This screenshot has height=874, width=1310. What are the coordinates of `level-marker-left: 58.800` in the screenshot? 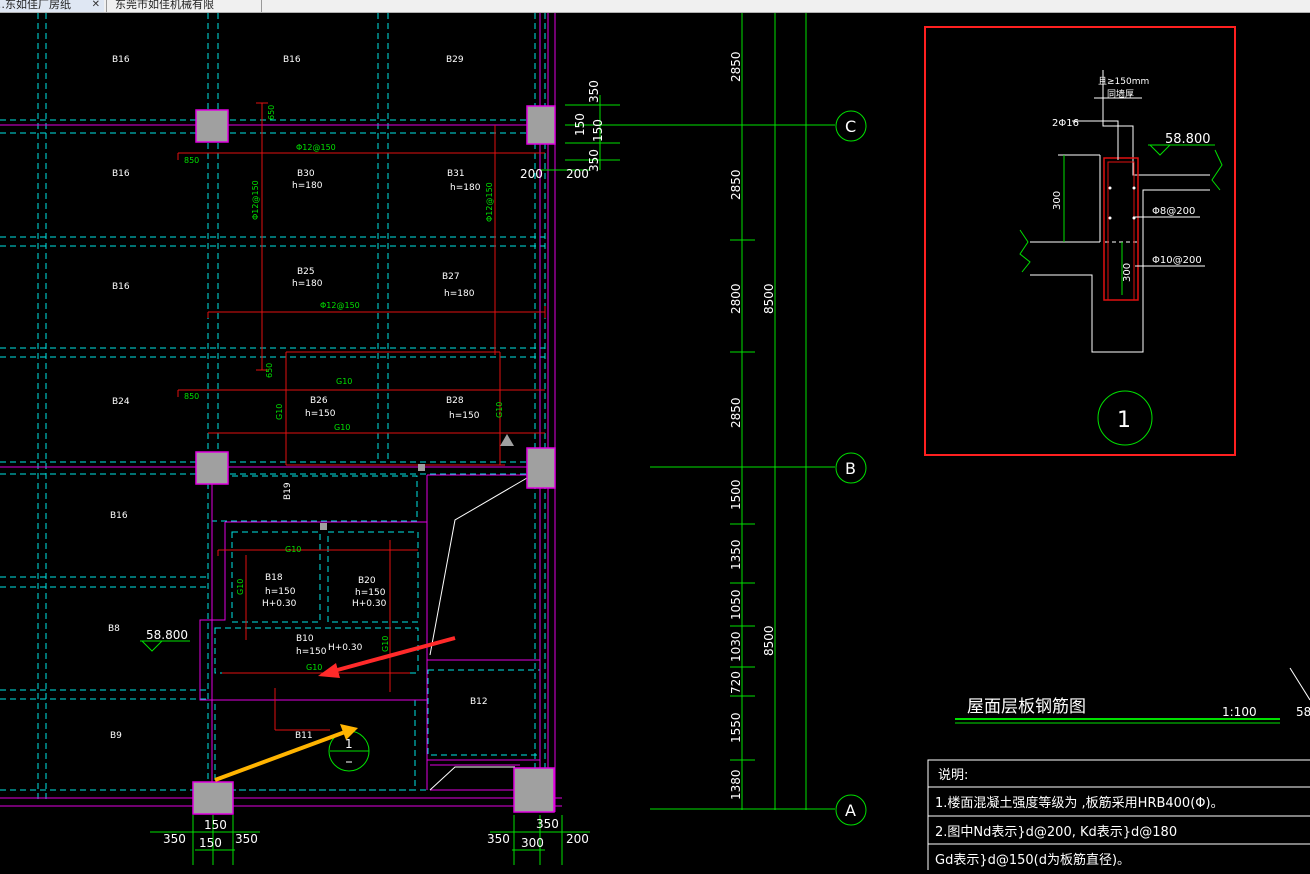 It's located at (165, 640).